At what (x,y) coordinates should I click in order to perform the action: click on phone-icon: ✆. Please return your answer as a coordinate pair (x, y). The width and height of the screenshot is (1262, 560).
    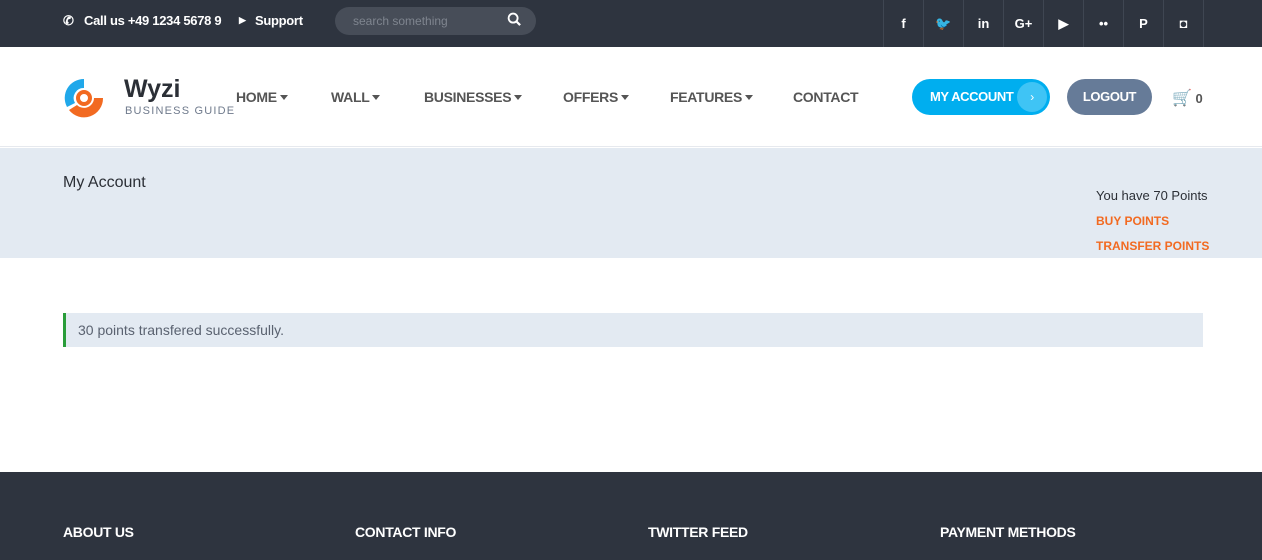
    Looking at the image, I should click on (68, 20).